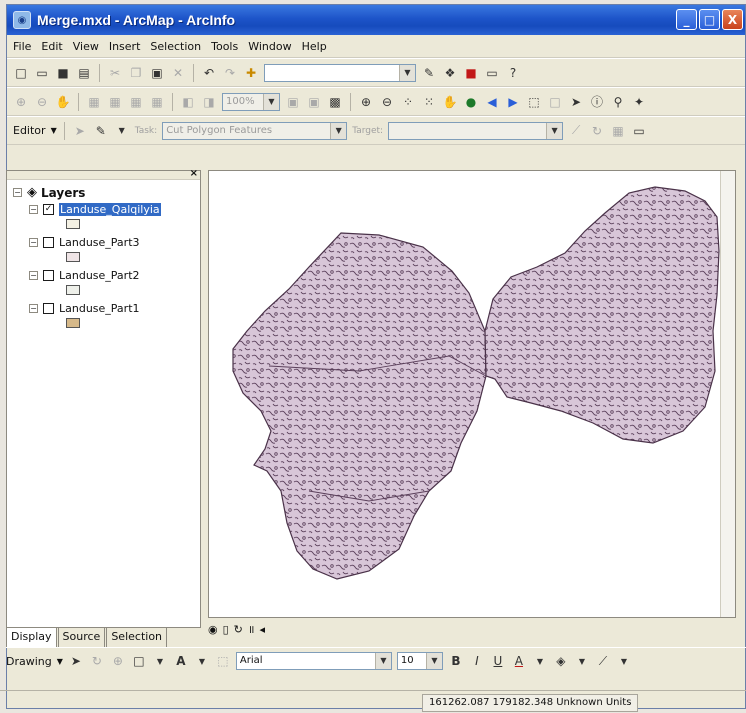  What do you see at coordinates (561, 661) in the screenshot?
I see `fill-color-icon: ◈` at bounding box center [561, 661].